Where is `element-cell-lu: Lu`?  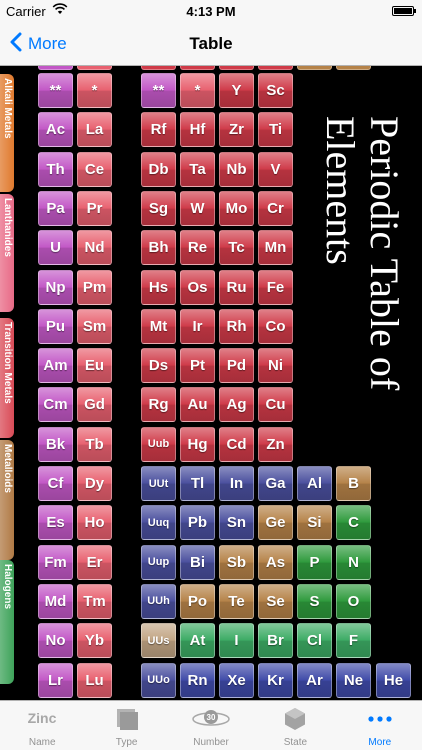 element-cell-lu: Lu is located at coordinates (94, 680).